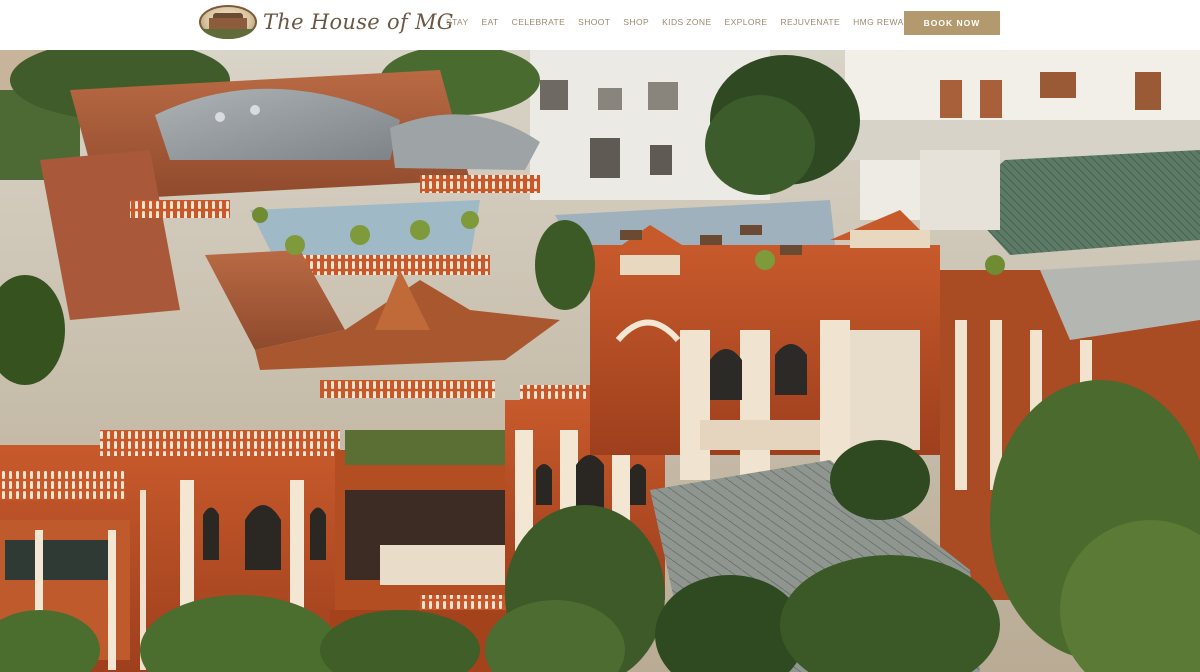 This screenshot has height=672, width=1200. Describe the element at coordinates (457, 22) in the screenshot. I see `nav-item-stay: STAY` at that location.